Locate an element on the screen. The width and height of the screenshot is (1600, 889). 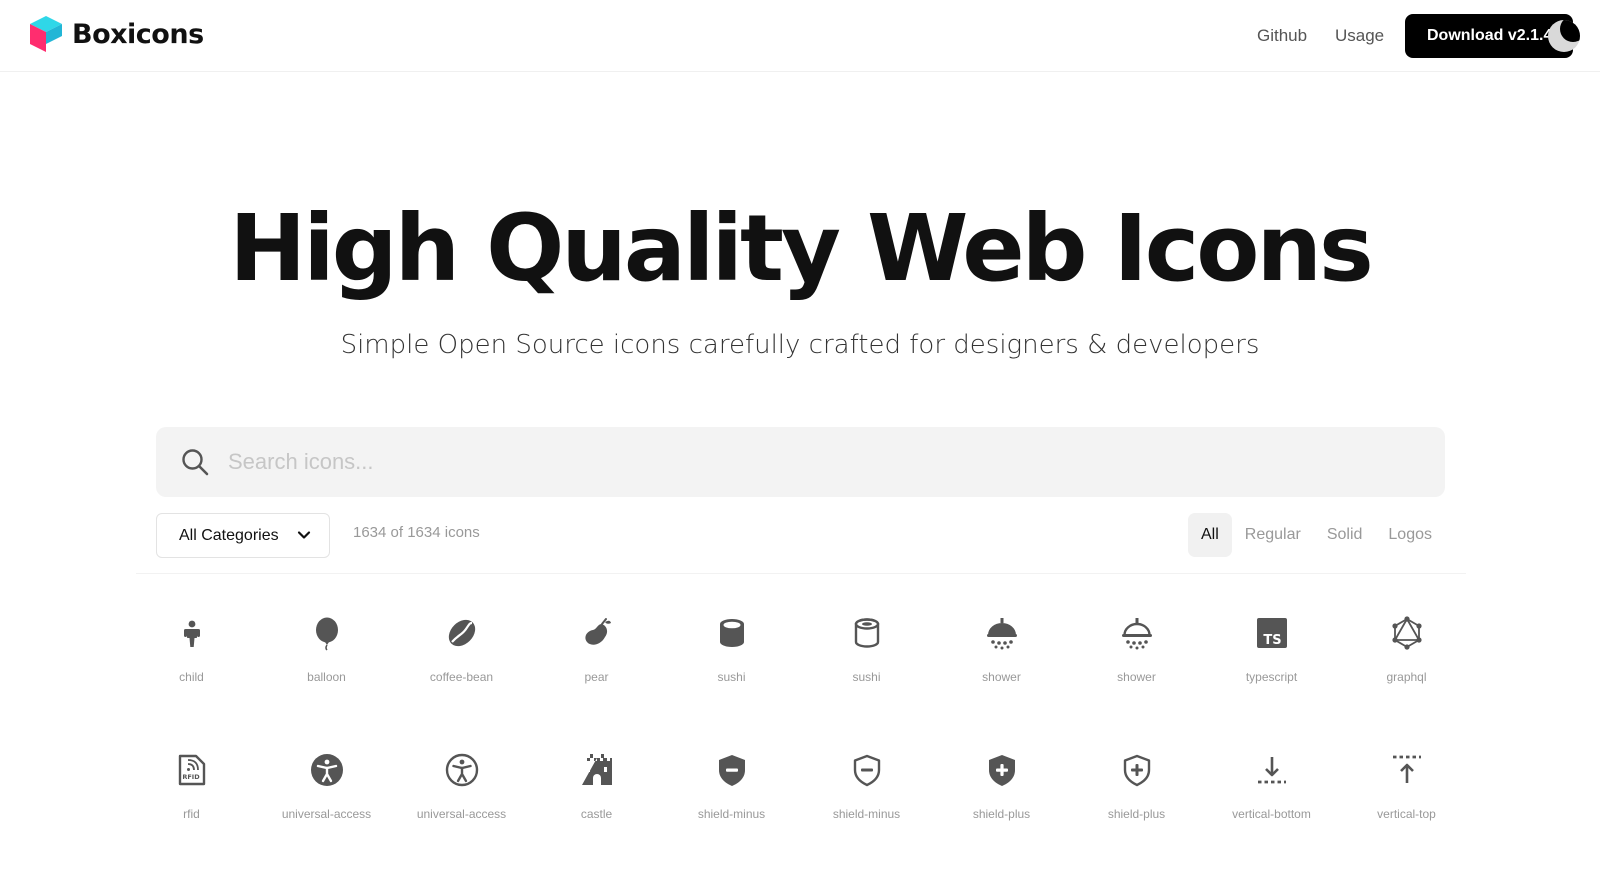
rfid-icon: RFID is located at coordinates (192, 772).